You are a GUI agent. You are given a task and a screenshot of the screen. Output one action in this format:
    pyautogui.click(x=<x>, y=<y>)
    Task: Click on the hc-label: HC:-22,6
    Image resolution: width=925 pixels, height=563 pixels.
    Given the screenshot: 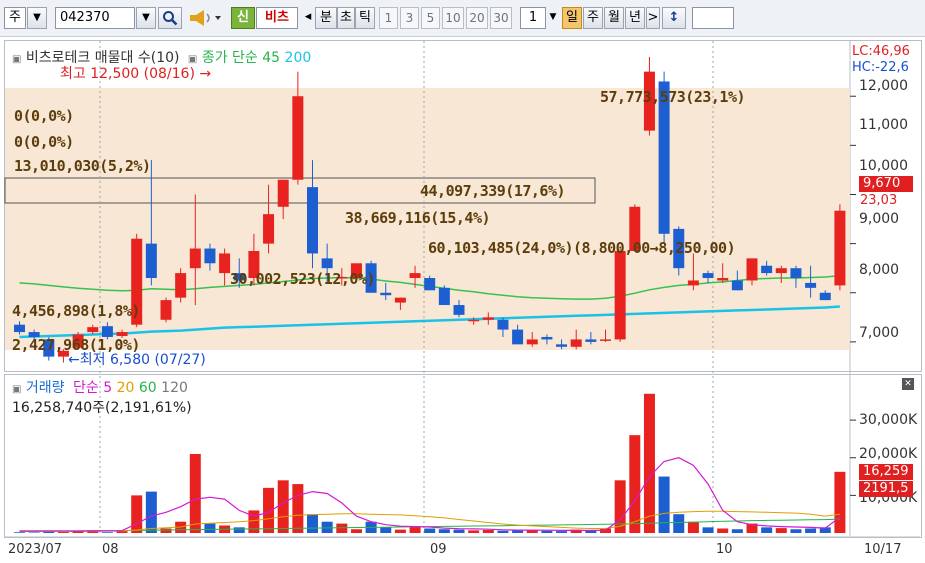 What is the action you would take?
    pyautogui.click(x=880, y=67)
    